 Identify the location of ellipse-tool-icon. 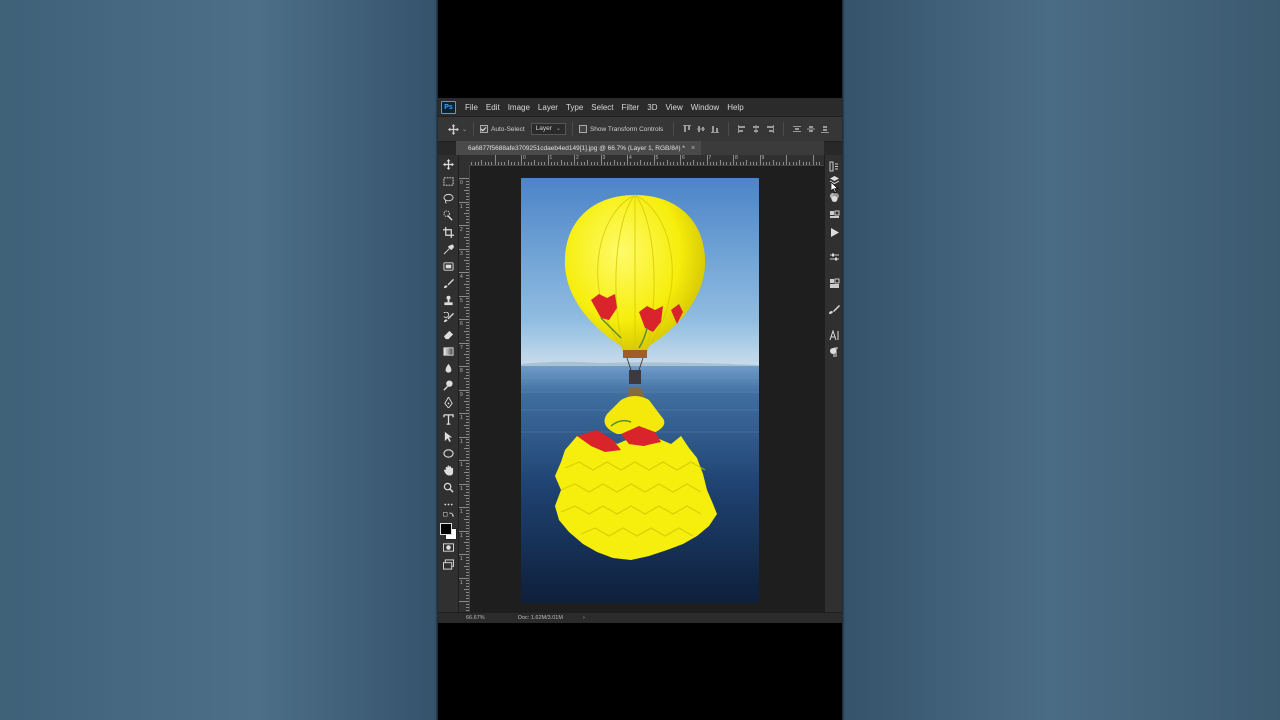
(448, 453).